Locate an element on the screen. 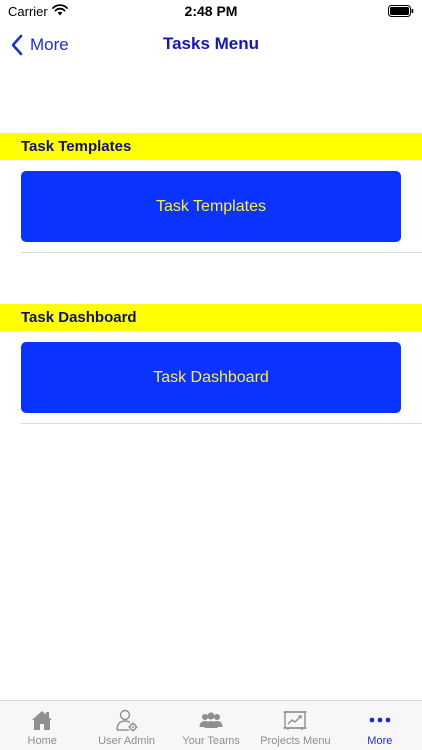 Image resolution: width=422 pixels, height=750 pixels. section-header-task-dashboard: Task Dashboard is located at coordinates (211, 317).